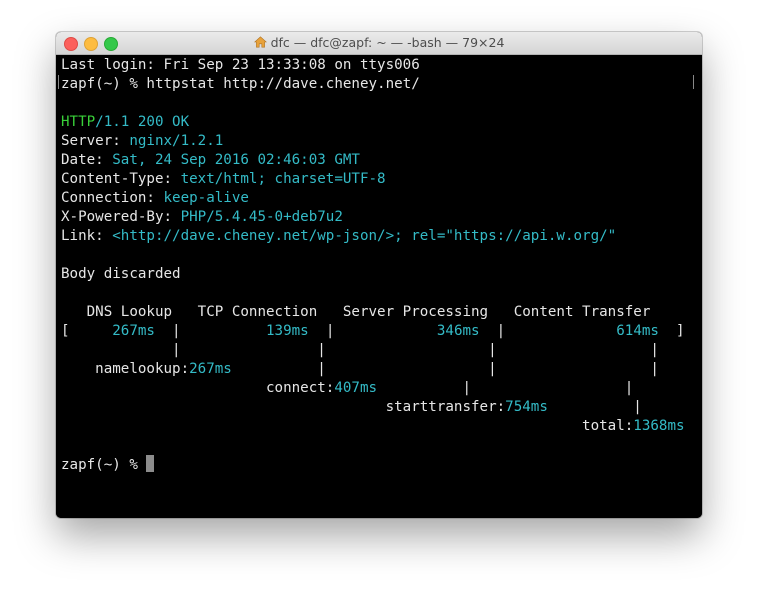  I want to click on final-prompt-line: zapf(~) %, so click(108, 464).